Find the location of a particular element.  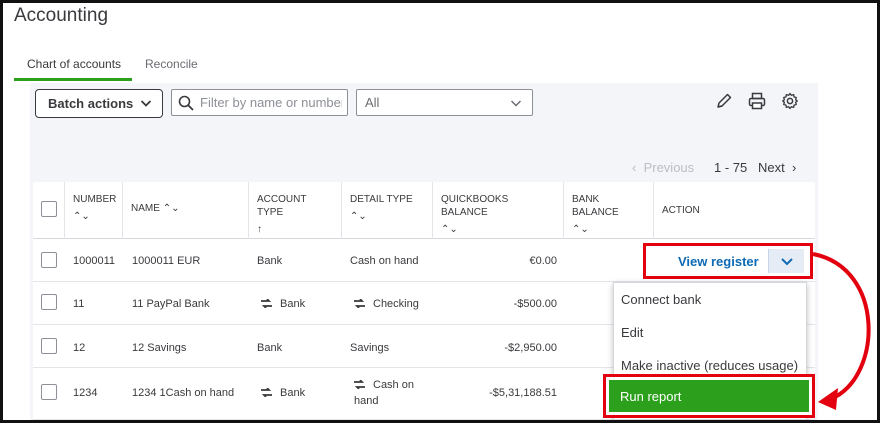

col-number-label: NUMBER is located at coordinates (95, 199).